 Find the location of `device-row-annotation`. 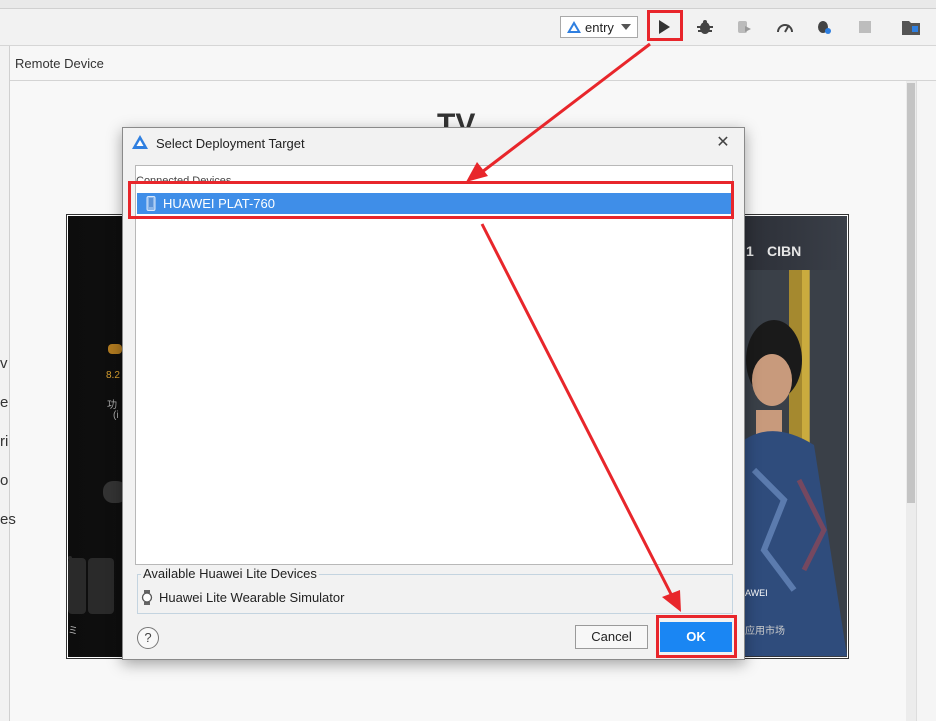

device-row-annotation is located at coordinates (431, 200).